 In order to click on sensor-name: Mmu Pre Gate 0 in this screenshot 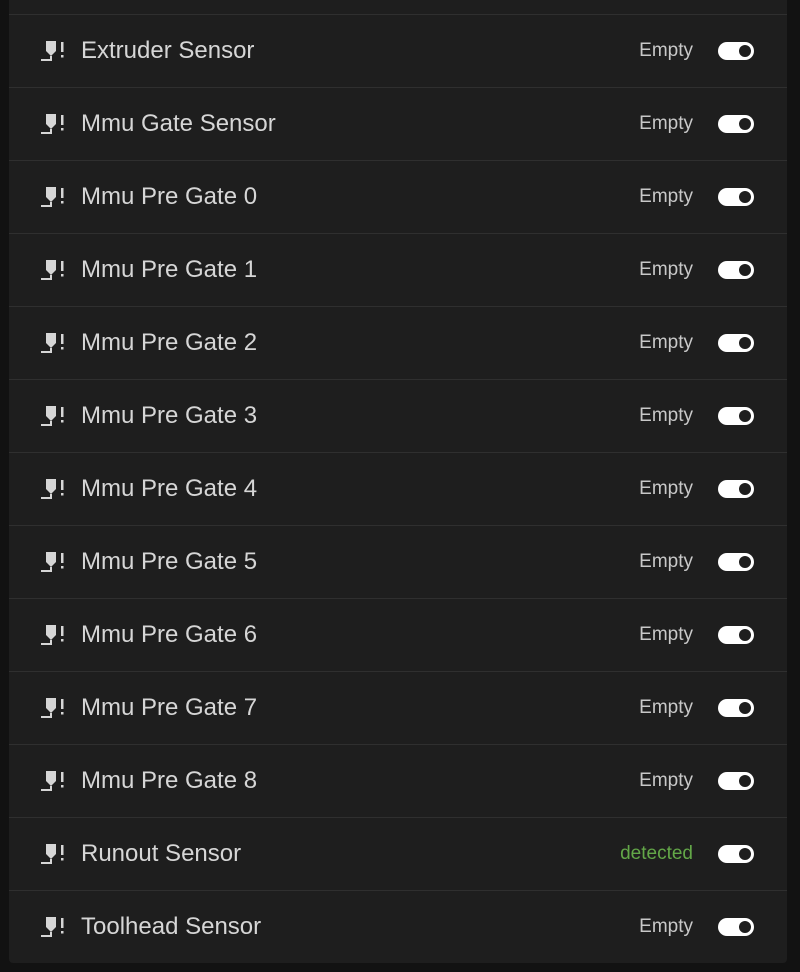, I will do `click(169, 196)`.